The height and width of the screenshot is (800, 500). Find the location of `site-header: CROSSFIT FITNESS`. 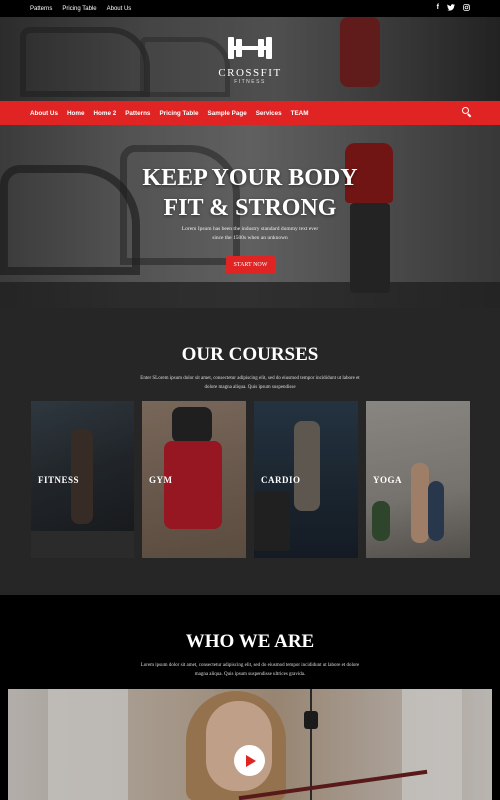

site-header: CROSSFIT FITNESS is located at coordinates (250, 59).